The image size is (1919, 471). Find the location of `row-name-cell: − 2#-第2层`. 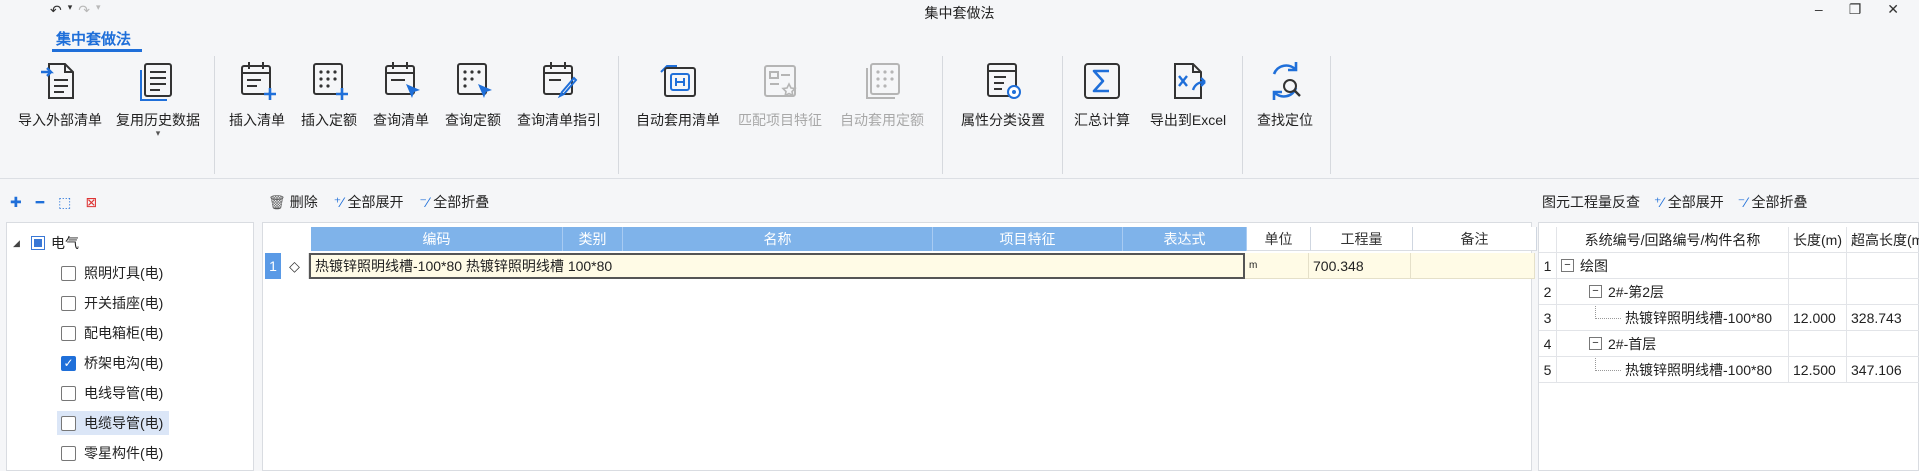

row-name-cell: − 2#-第2层 is located at coordinates (1673, 292).